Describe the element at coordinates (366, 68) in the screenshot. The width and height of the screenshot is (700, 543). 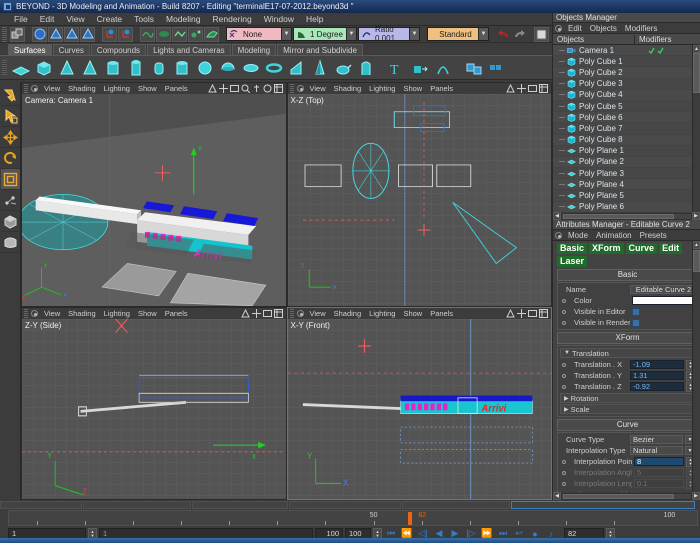
I see `poly-column-icon` at that location.